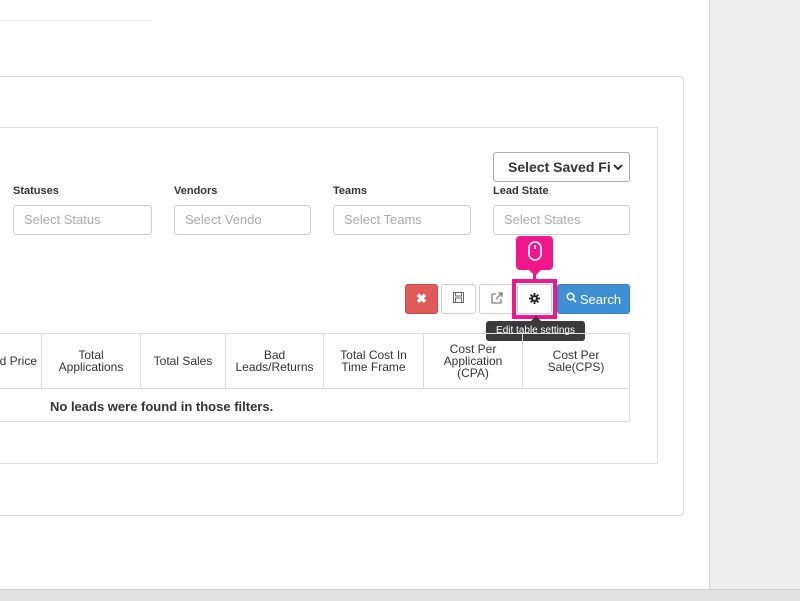 This screenshot has height=601, width=800. I want to click on mouse-click-indicator, so click(534, 256).